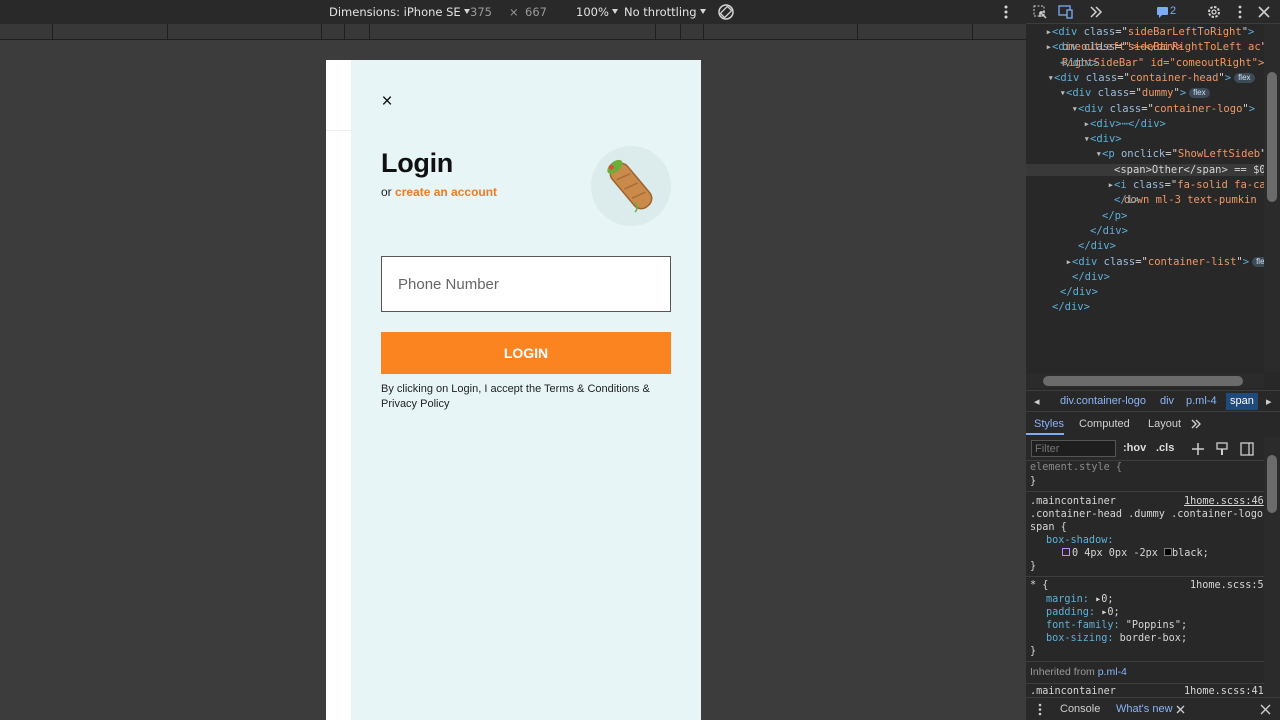 The width and height of the screenshot is (1280, 720). I want to click on dom-node-tag: <div class="sideBarLeftToRight">, so click(1153, 32).